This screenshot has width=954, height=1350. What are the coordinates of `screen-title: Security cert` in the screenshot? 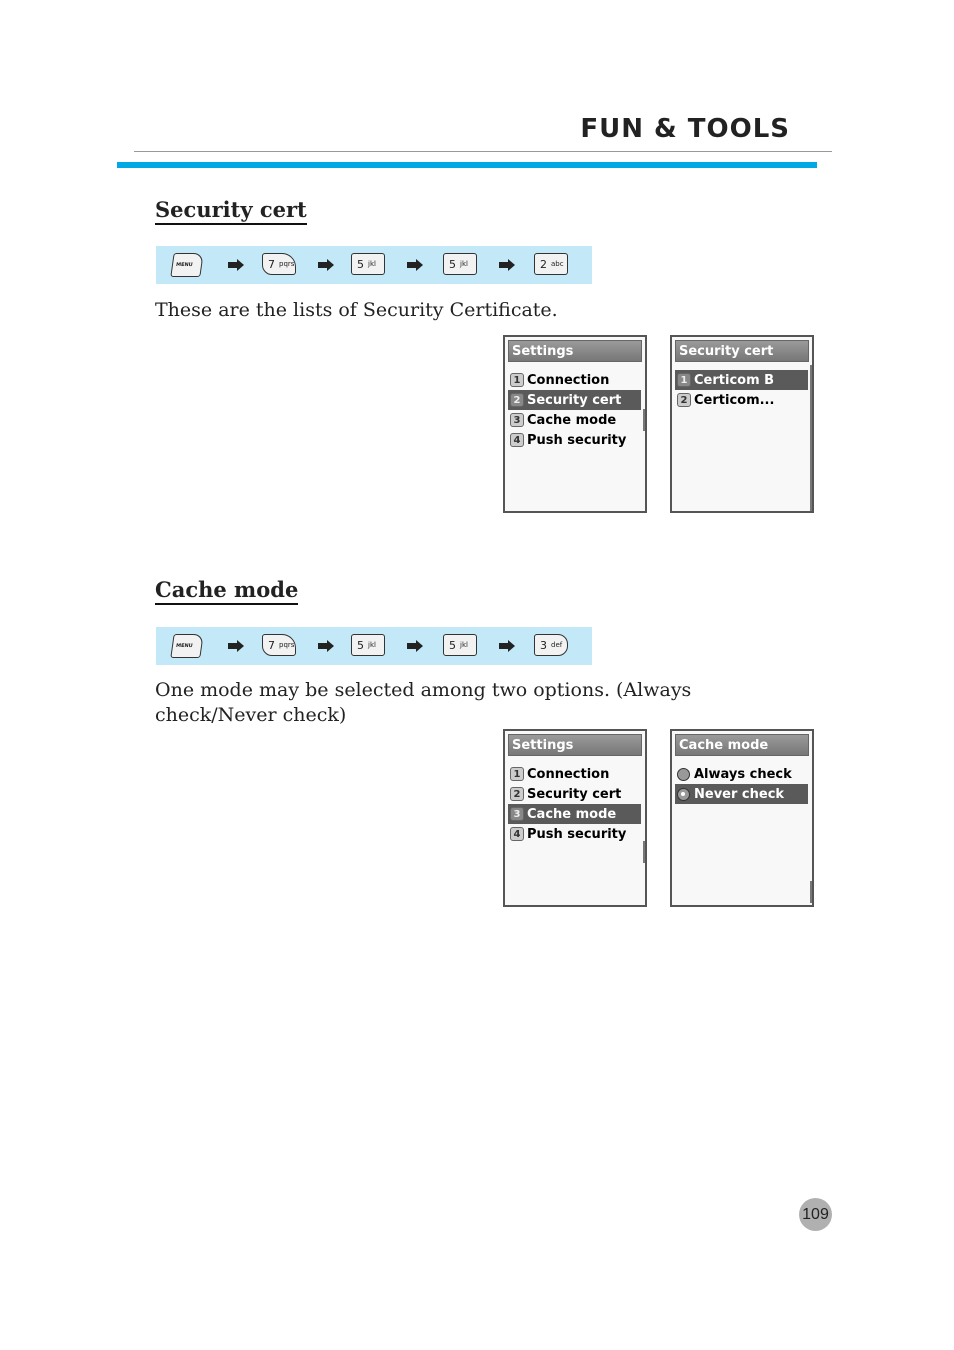 It's located at (742, 351).